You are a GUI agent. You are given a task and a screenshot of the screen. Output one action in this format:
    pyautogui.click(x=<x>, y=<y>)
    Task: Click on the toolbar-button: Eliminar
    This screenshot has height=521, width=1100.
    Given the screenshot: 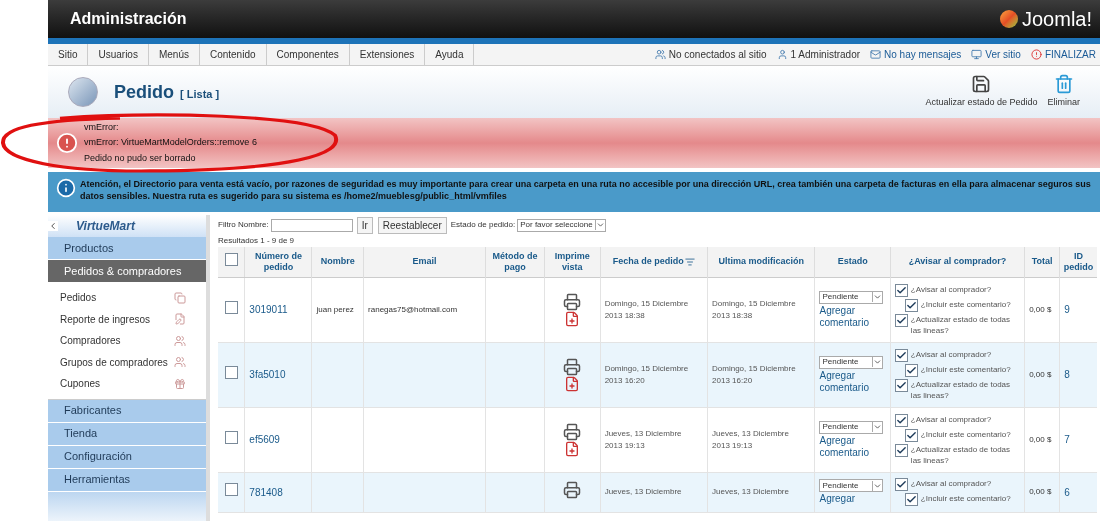 What is the action you would take?
    pyautogui.click(x=1063, y=92)
    